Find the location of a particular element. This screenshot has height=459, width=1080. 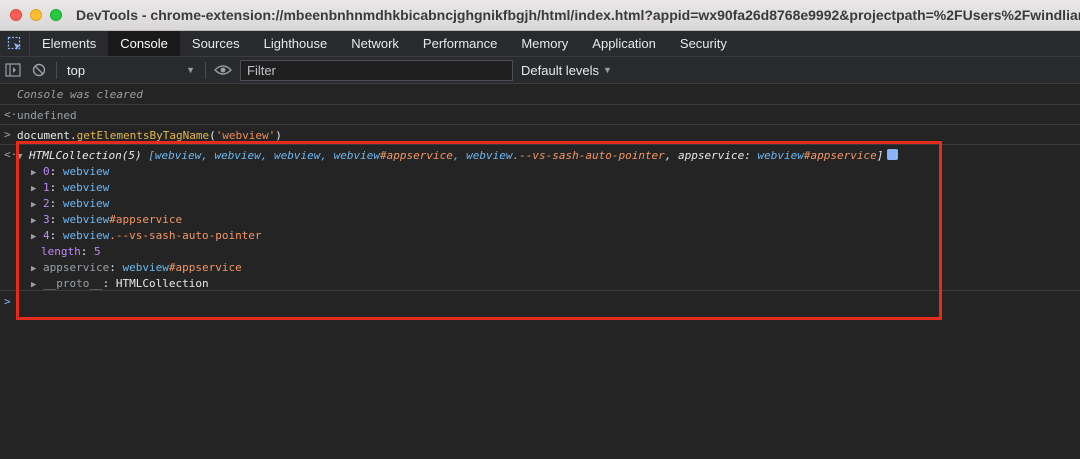

filter-input is located at coordinates (376, 70).